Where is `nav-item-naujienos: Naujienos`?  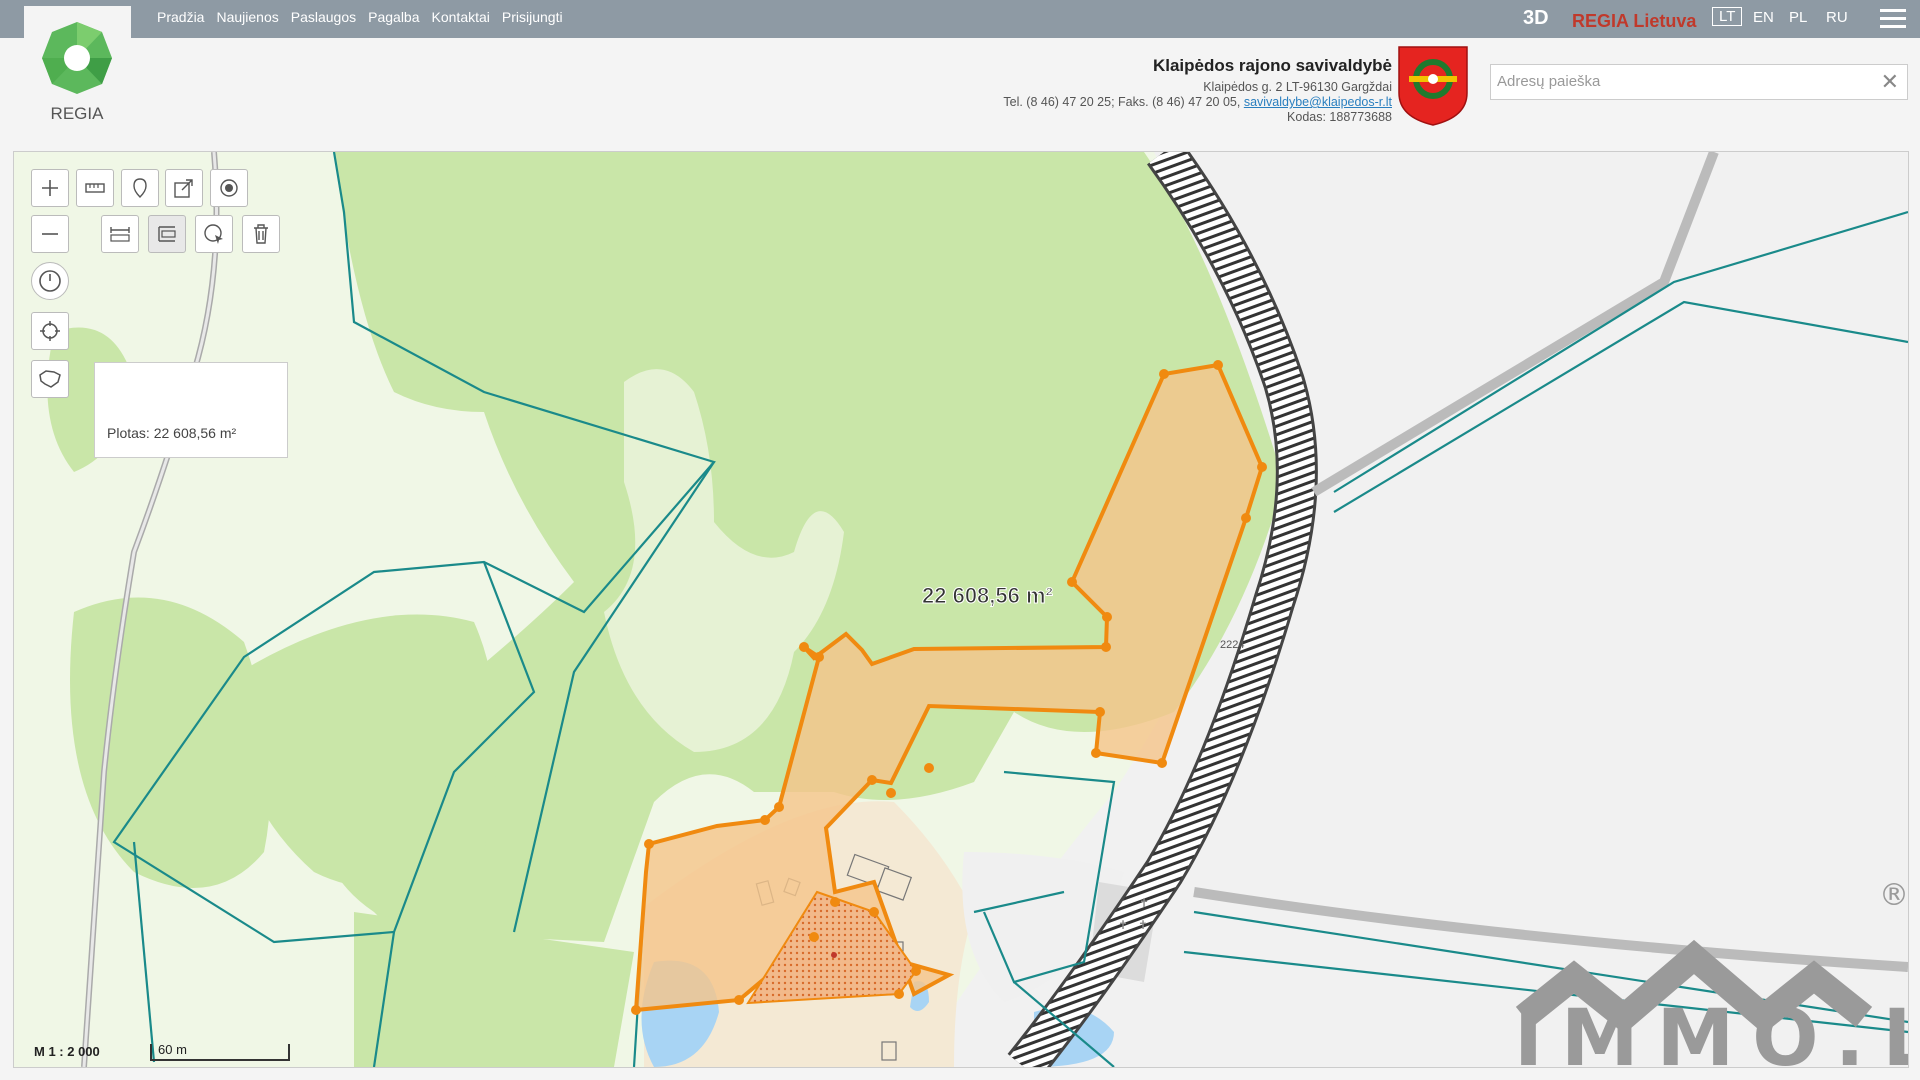 nav-item-naujienos: Naujienos is located at coordinates (247, 17).